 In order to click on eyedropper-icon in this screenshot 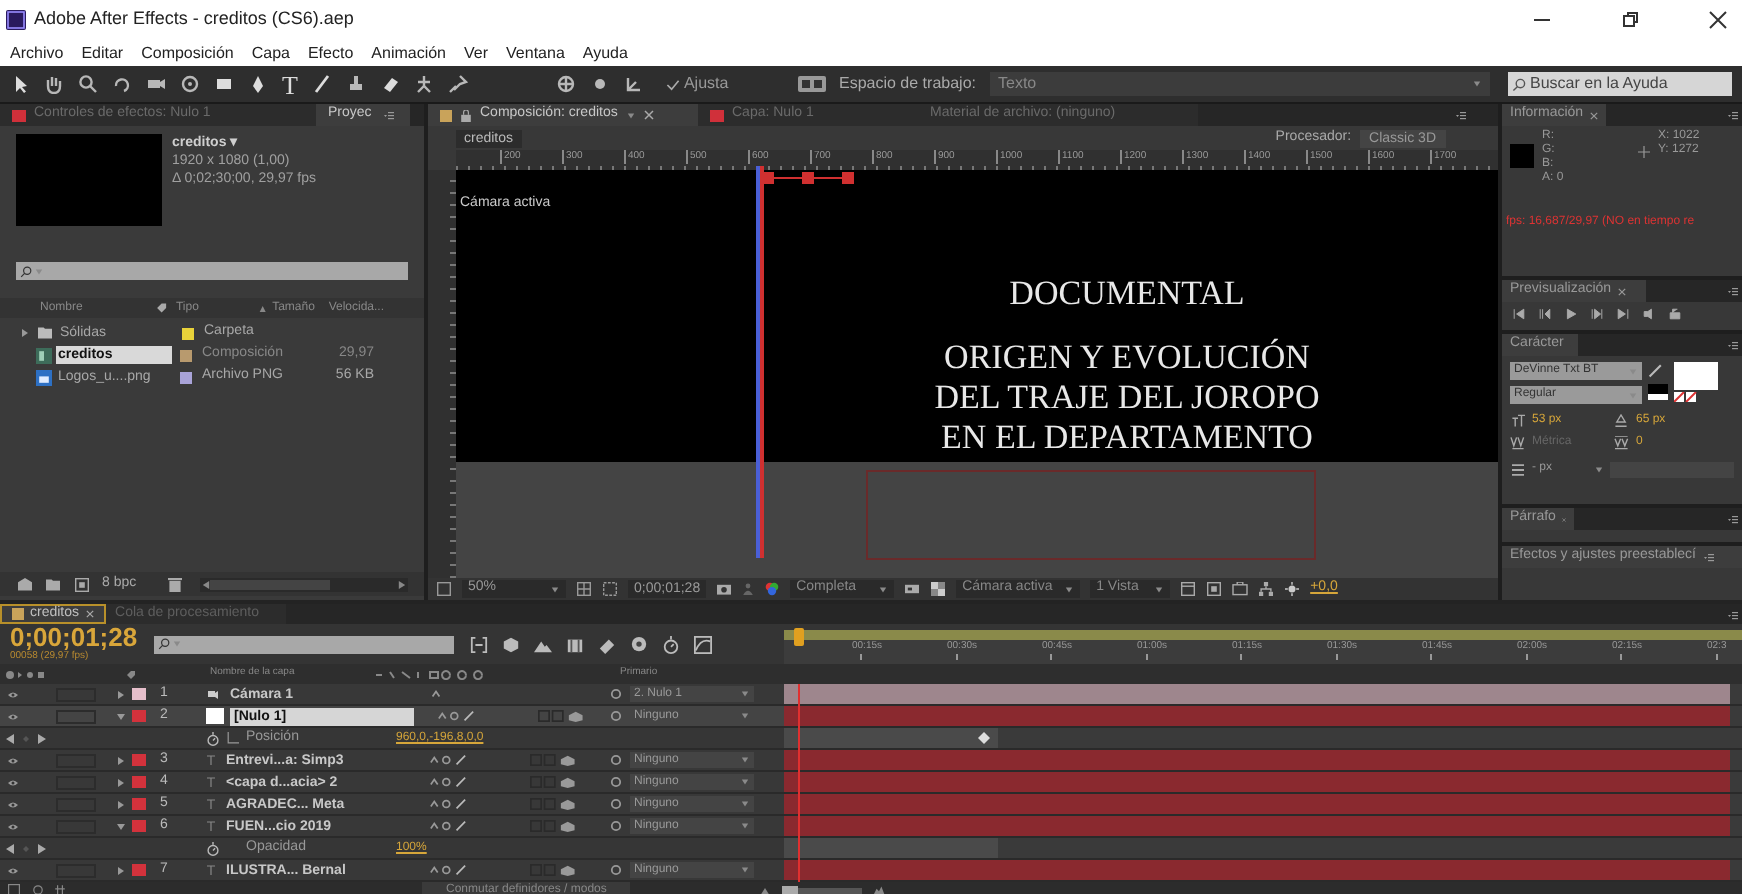, I will do `click(1656, 370)`.